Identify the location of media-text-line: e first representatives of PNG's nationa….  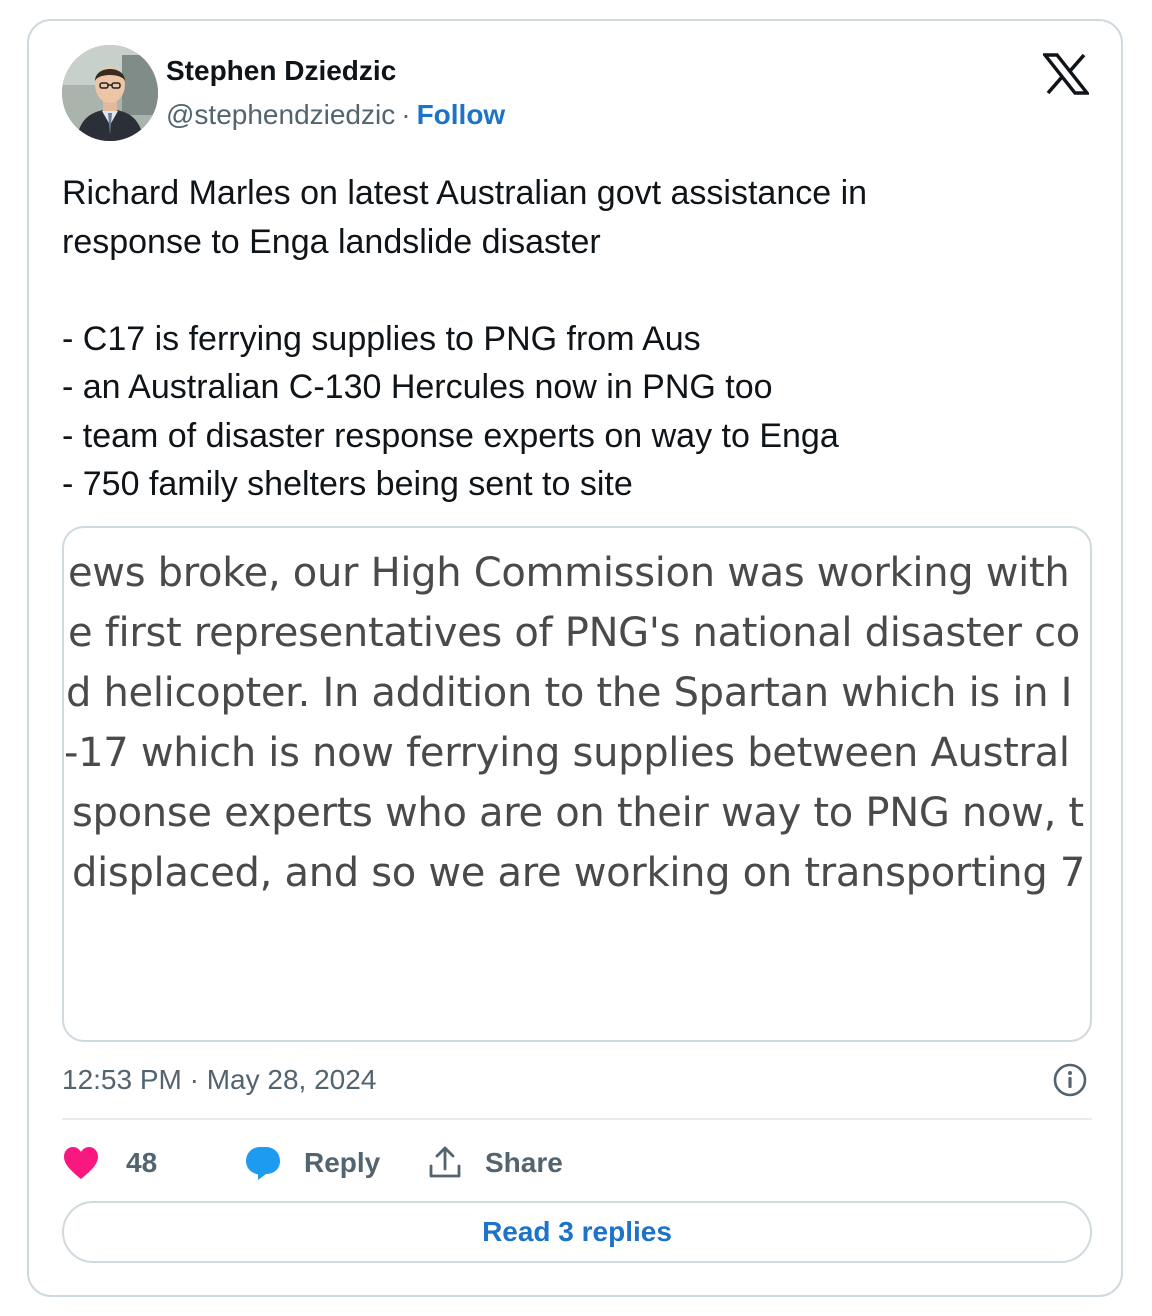
(574, 633).